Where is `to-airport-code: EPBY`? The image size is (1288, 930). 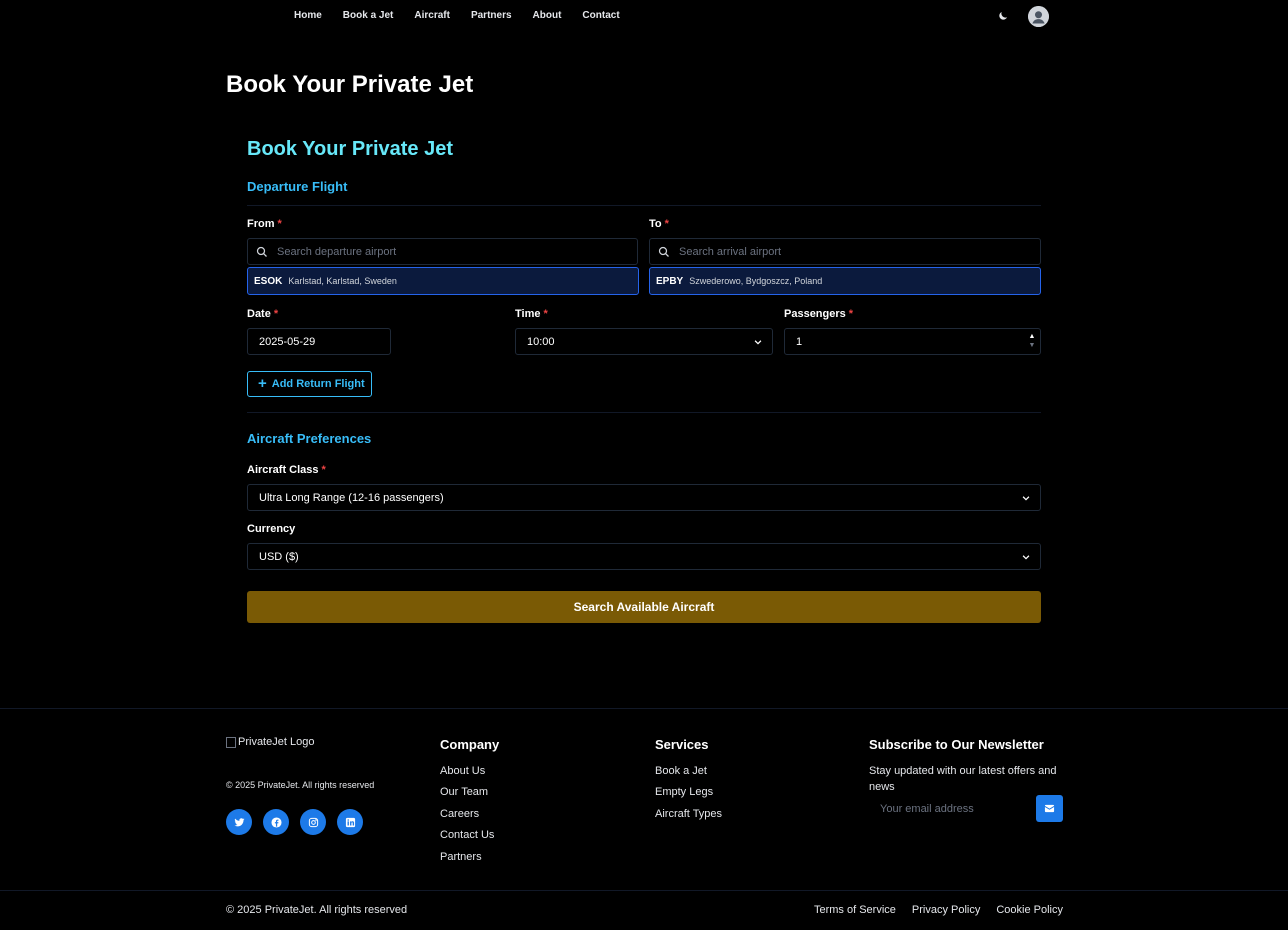
to-airport-code: EPBY is located at coordinates (670, 281).